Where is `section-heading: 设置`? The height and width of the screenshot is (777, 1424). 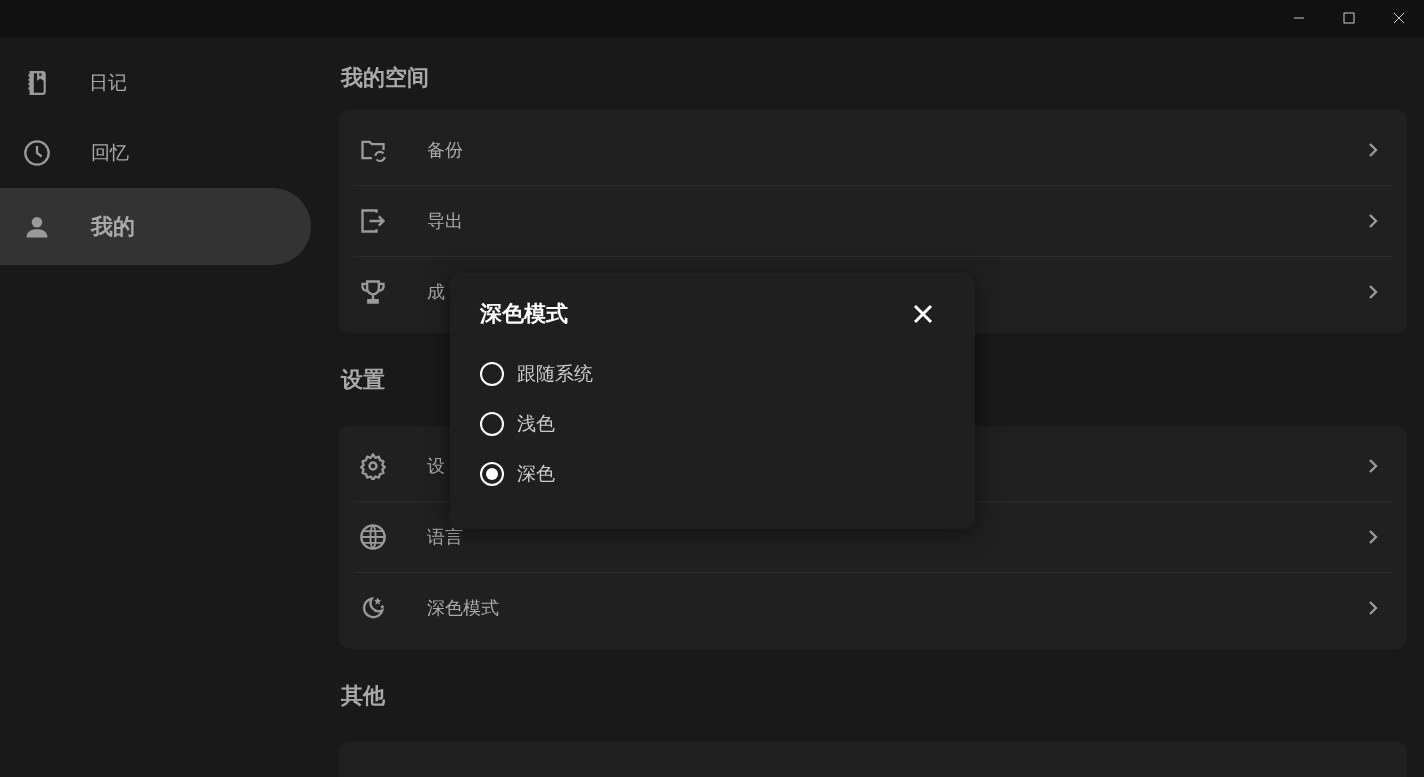 section-heading: 设置 is located at coordinates (362, 380).